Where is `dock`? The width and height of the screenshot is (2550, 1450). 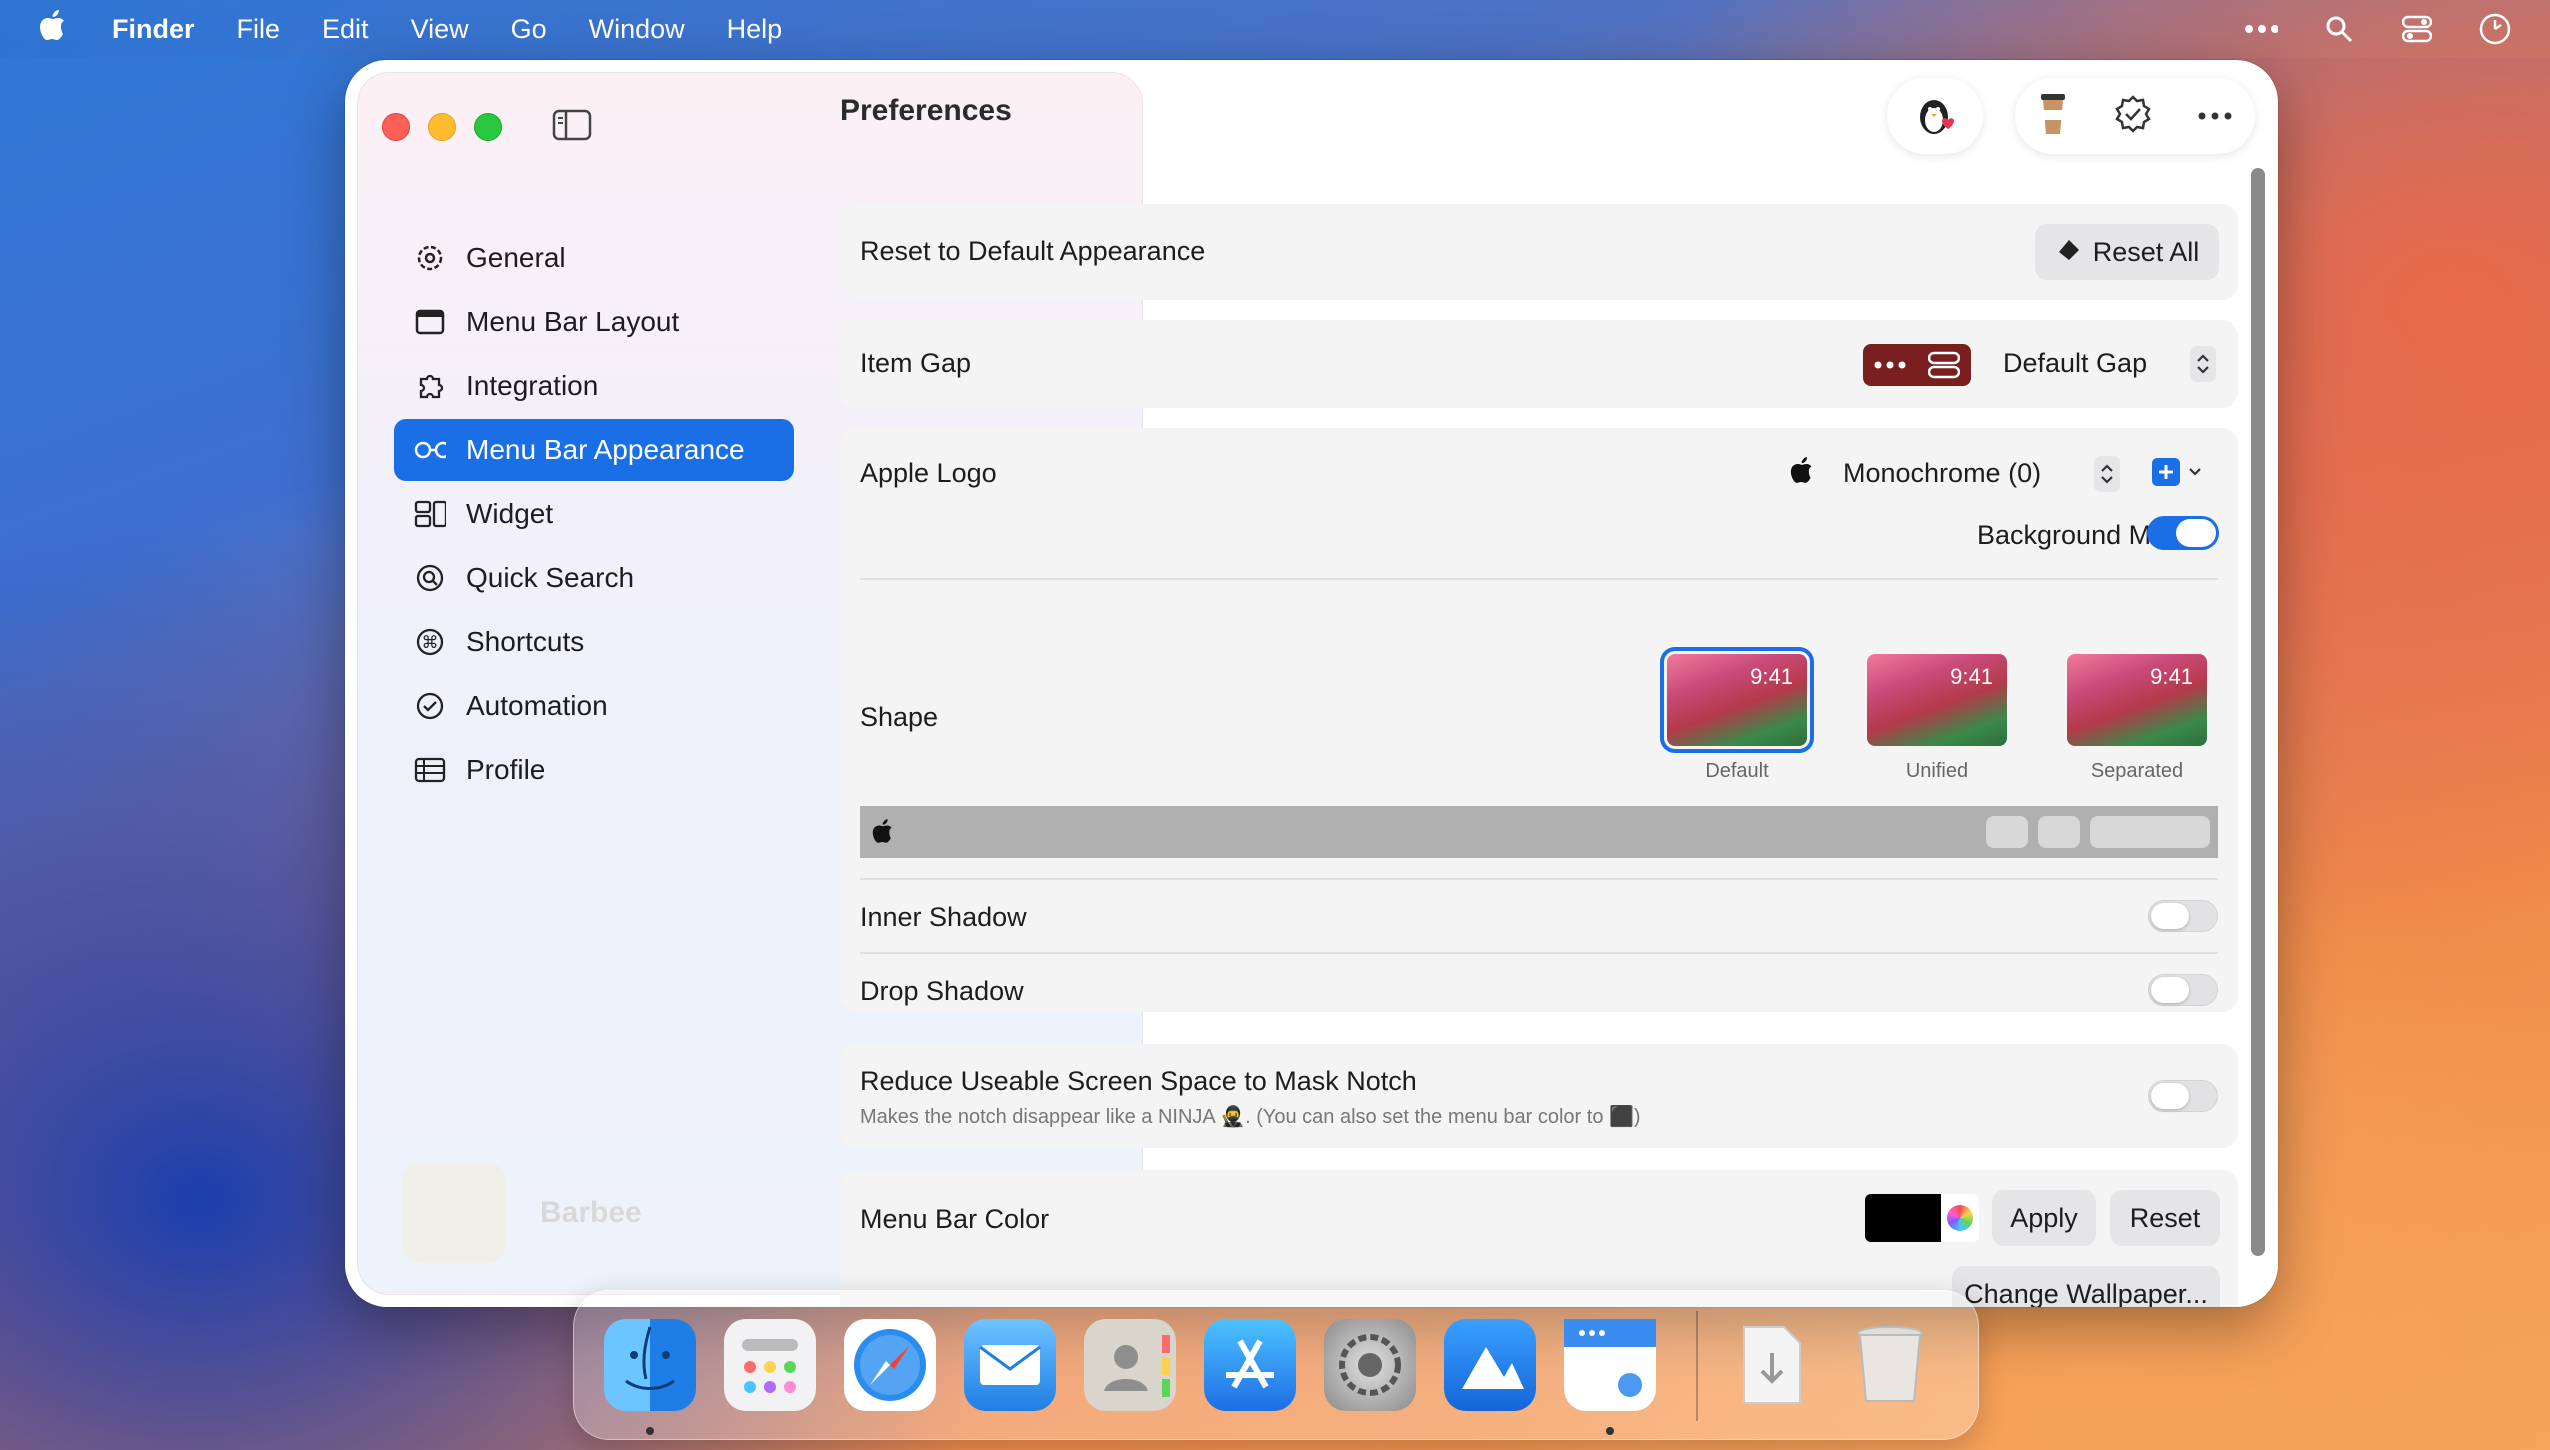
dock is located at coordinates (1276, 1365).